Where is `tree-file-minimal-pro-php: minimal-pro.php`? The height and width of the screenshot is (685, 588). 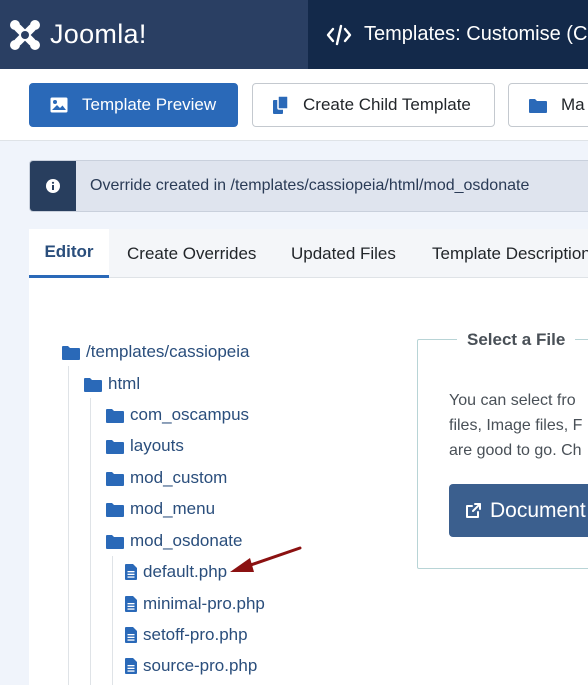 tree-file-minimal-pro-php: minimal-pro.php is located at coordinates (195, 604).